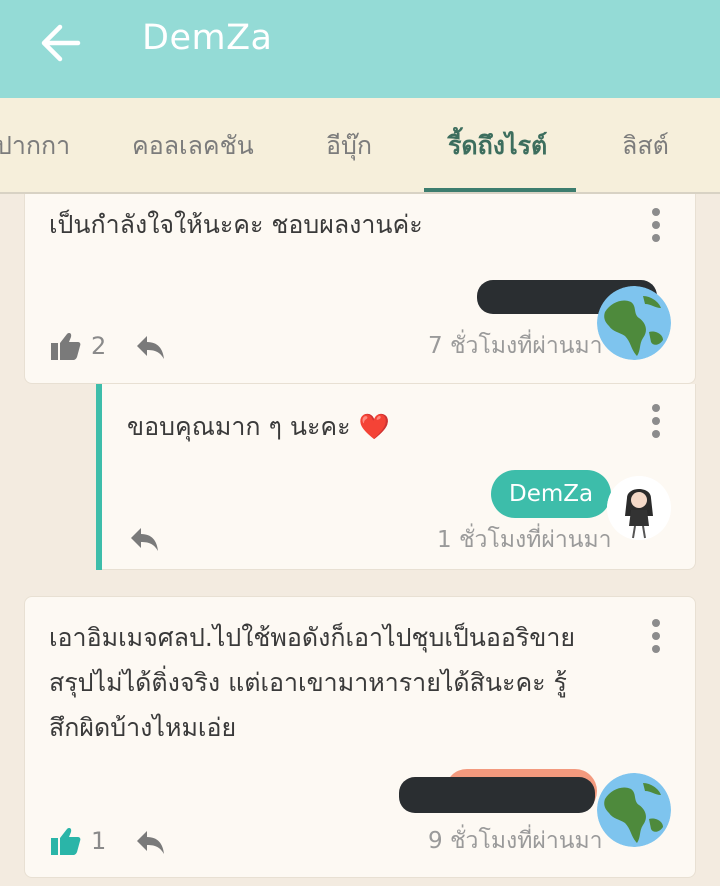 The width and height of the screenshot is (720, 886). What do you see at coordinates (35, 146) in the screenshot?
I see `tab-pen: ปากกา` at bounding box center [35, 146].